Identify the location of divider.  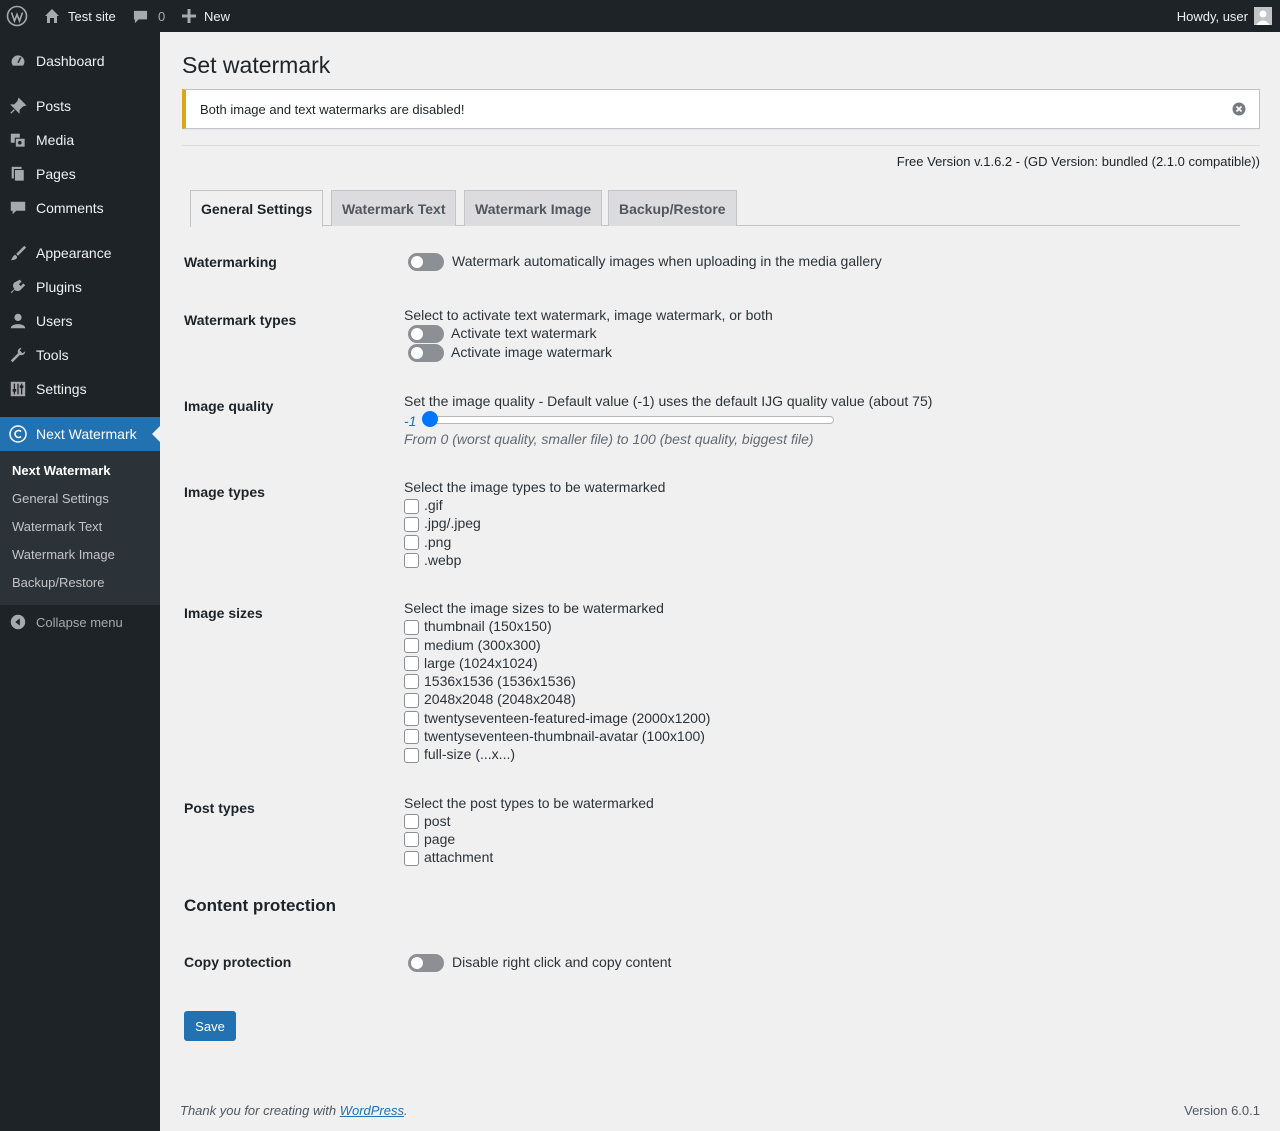
(721, 145).